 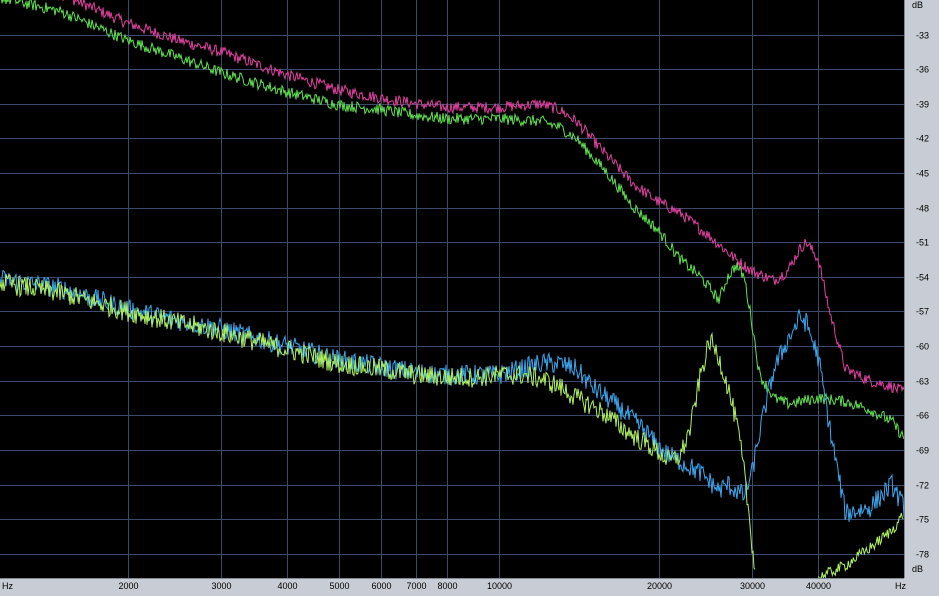 I want to click on y-tick-label: -45, so click(x=922, y=174).